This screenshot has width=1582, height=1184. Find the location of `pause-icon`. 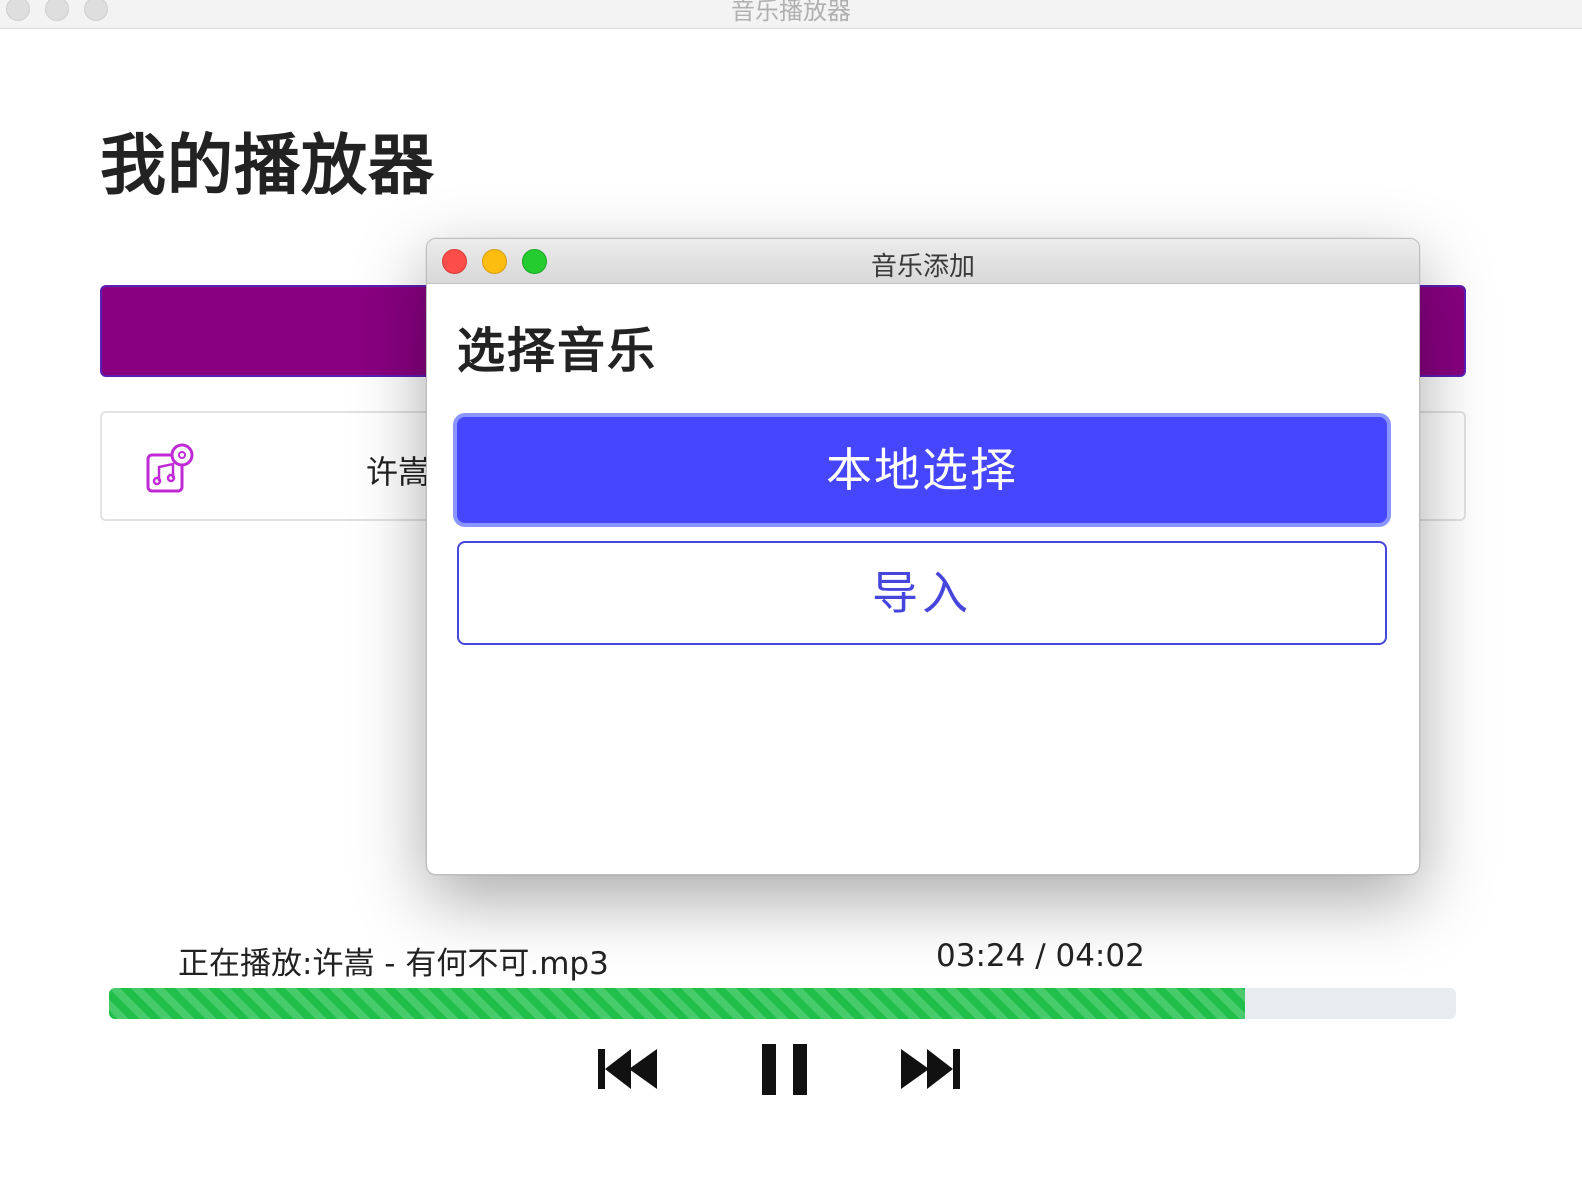

pause-icon is located at coordinates (784, 1069).